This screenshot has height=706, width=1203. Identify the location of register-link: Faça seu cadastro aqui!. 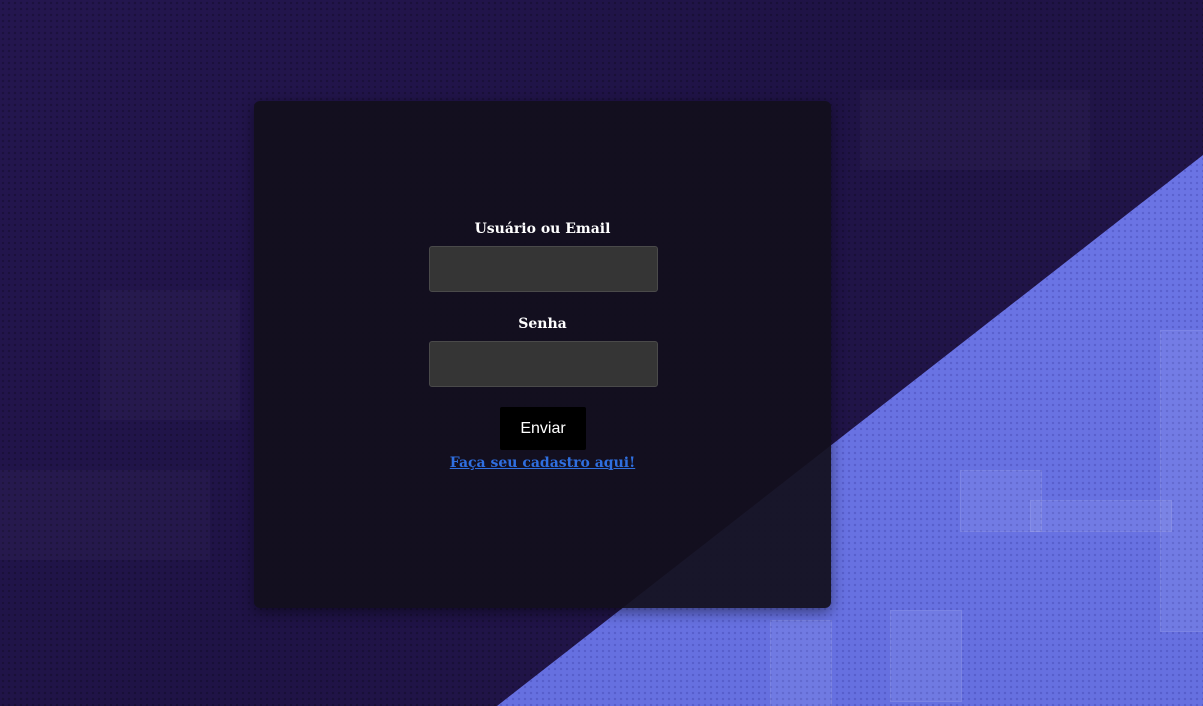
(542, 463).